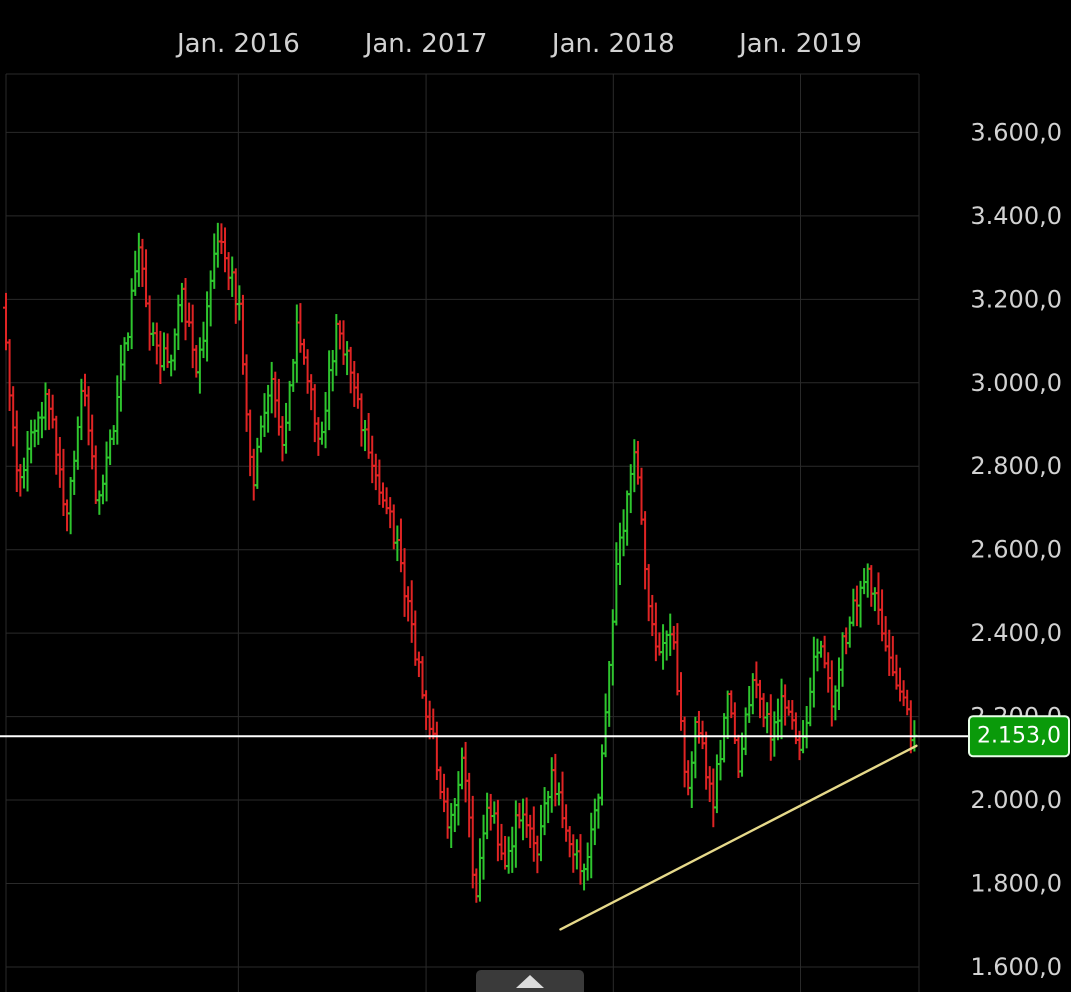  Describe the element at coordinates (530, 981) in the screenshot. I see `pull-up-handle` at that location.